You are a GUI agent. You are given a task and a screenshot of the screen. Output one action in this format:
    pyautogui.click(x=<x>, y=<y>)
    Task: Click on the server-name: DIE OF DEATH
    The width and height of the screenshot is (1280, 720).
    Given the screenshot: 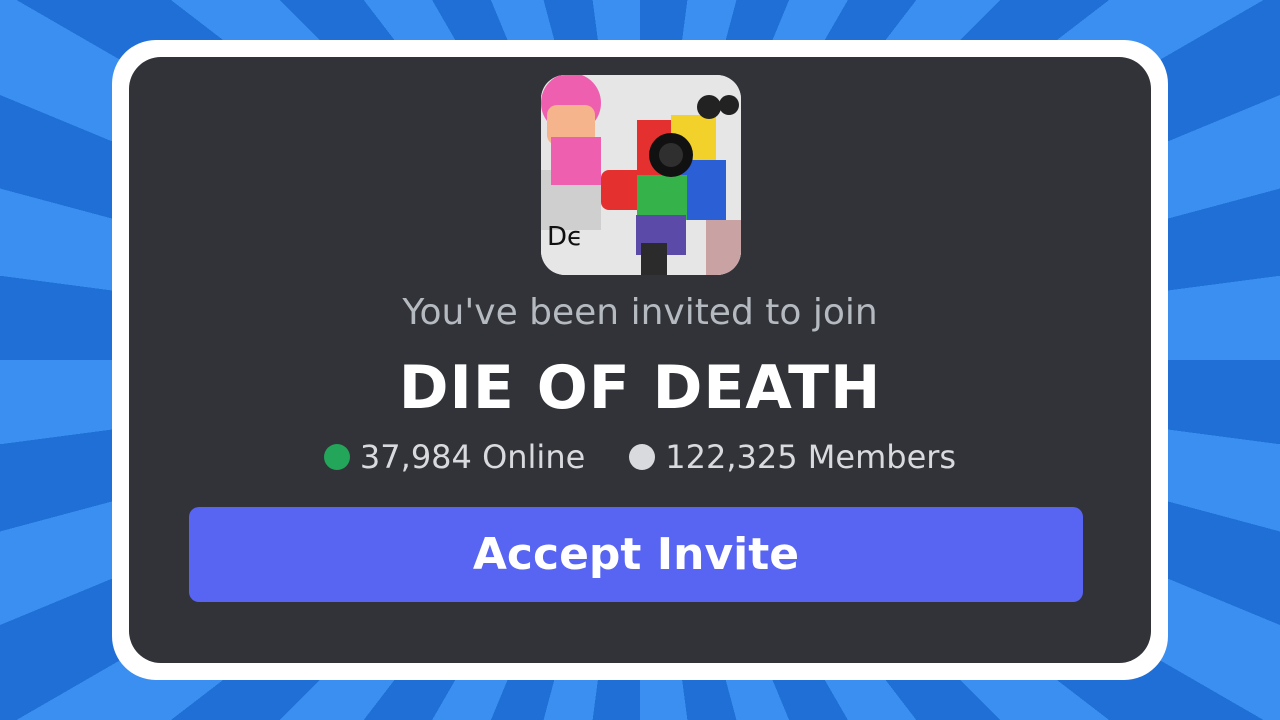 What is the action you would take?
    pyautogui.click(x=640, y=388)
    